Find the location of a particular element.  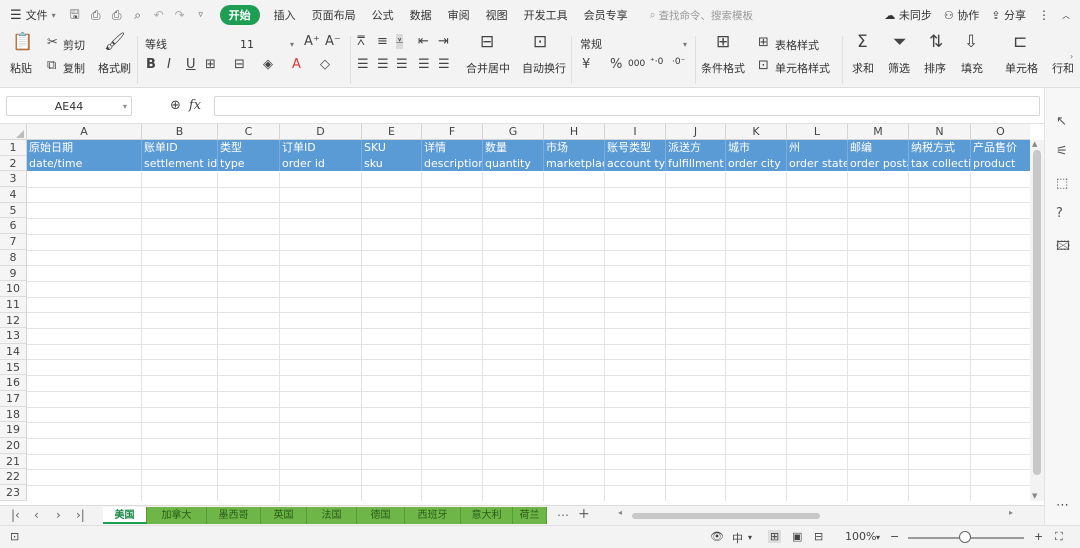

decrease-decimal-icon: ·0⁻ is located at coordinates (678, 62).